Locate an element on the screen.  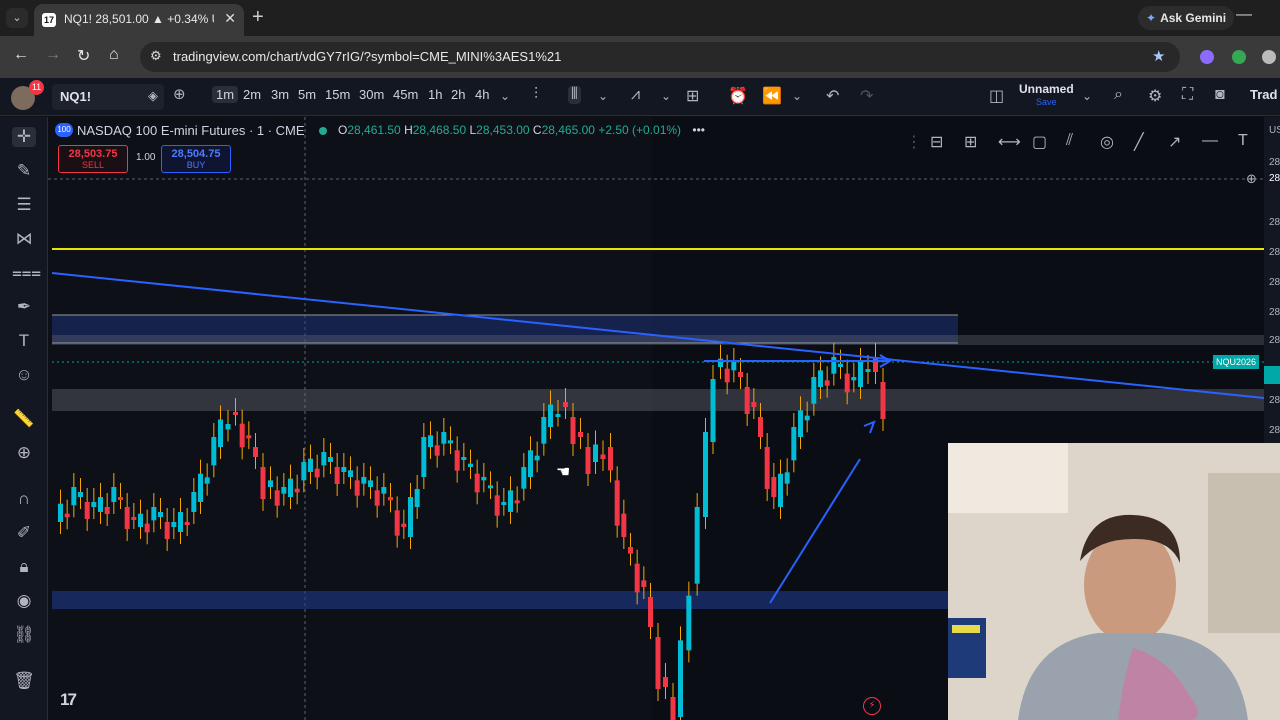
indicators-icon: ⩘ is located at coordinates (635, 95).